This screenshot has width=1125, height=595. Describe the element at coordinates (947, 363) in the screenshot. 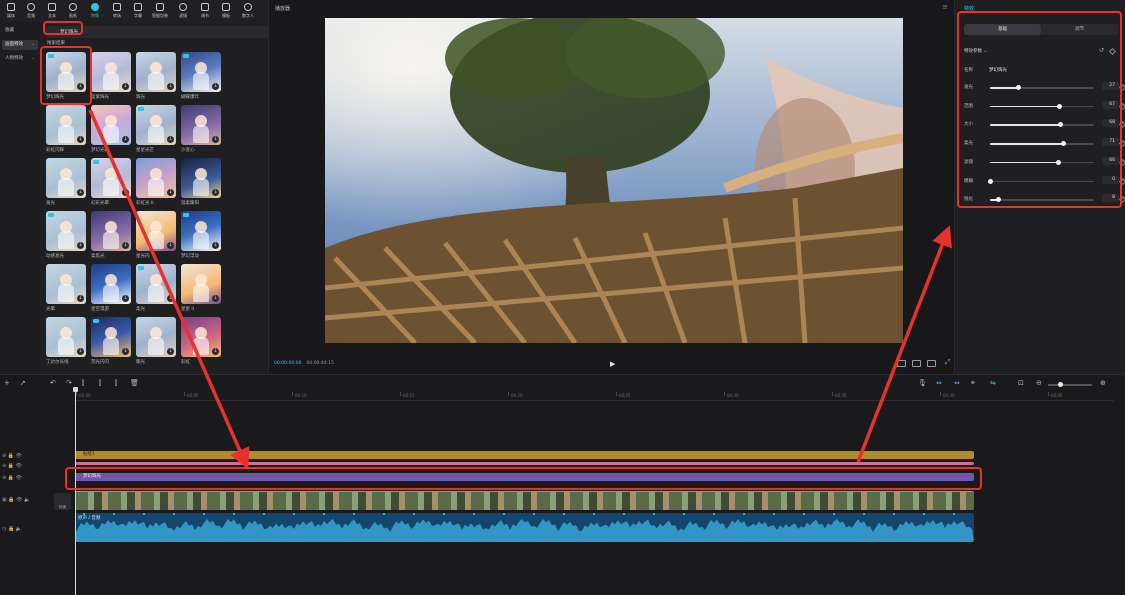

I see `fullscreen-icon: ⤢` at that location.